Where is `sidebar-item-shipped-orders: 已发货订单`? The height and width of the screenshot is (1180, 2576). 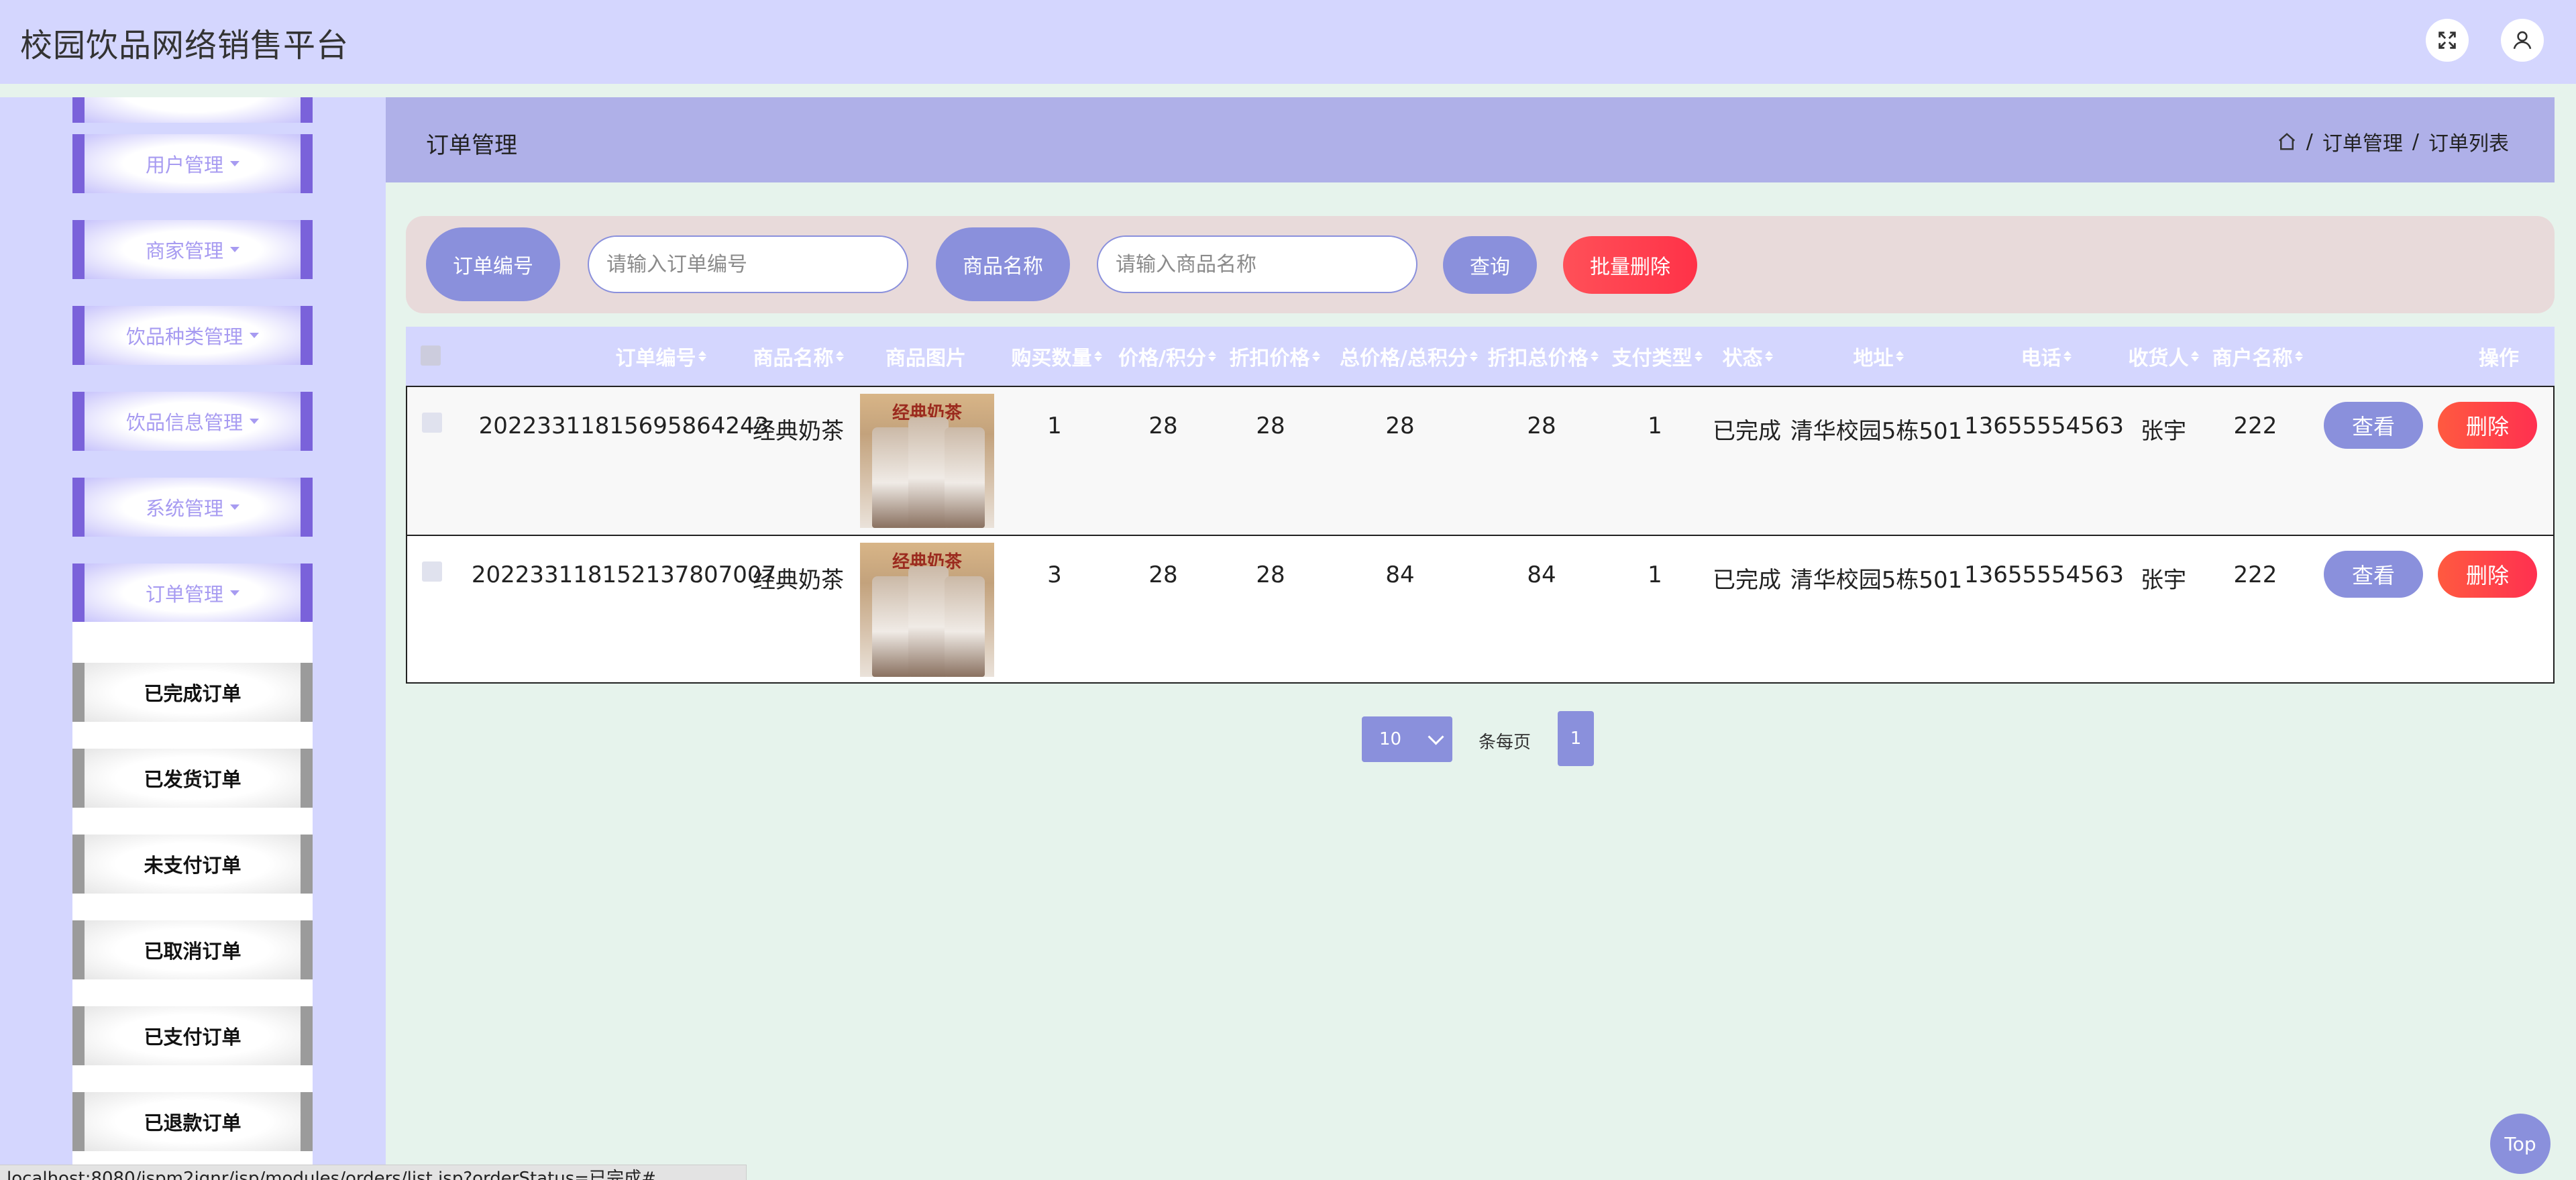 sidebar-item-shipped-orders: 已发货订单 is located at coordinates (192, 778).